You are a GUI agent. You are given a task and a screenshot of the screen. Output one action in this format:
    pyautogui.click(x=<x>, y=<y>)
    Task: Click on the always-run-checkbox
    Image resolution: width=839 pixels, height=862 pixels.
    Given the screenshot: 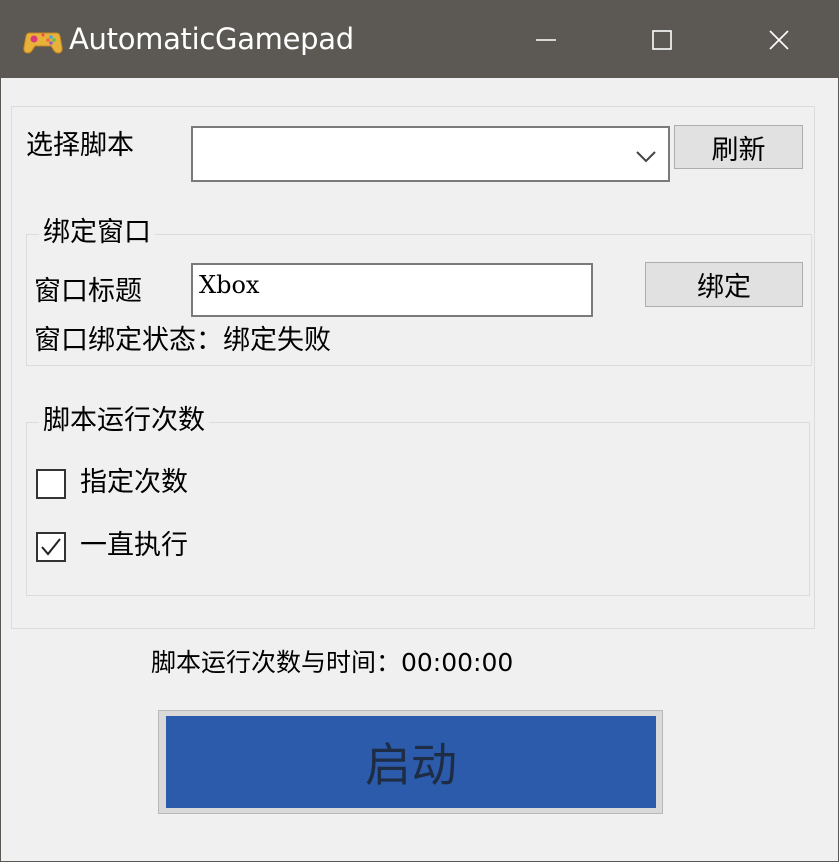 What is the action you would take?
    pyautogui.click(x=51, y=547)
    